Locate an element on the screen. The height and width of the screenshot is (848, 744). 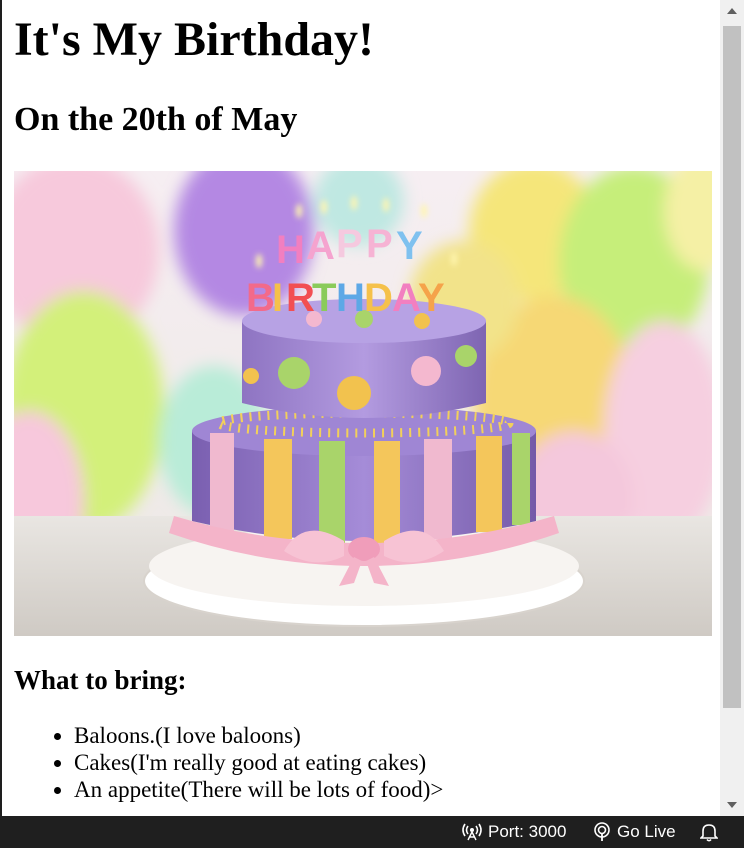
svg-text: D is located at coordinates (378, 298).